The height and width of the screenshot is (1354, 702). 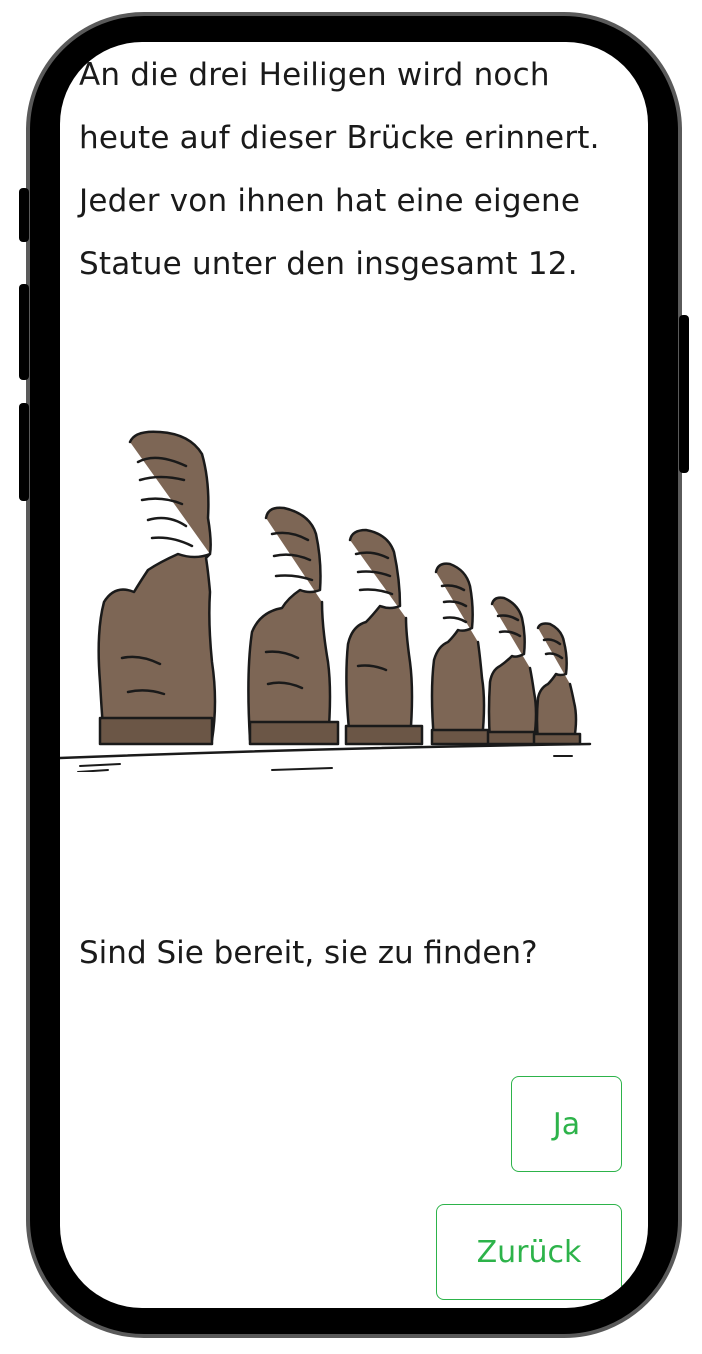 I want to click on yes-button: Ja, so click(x=566, y=1124).